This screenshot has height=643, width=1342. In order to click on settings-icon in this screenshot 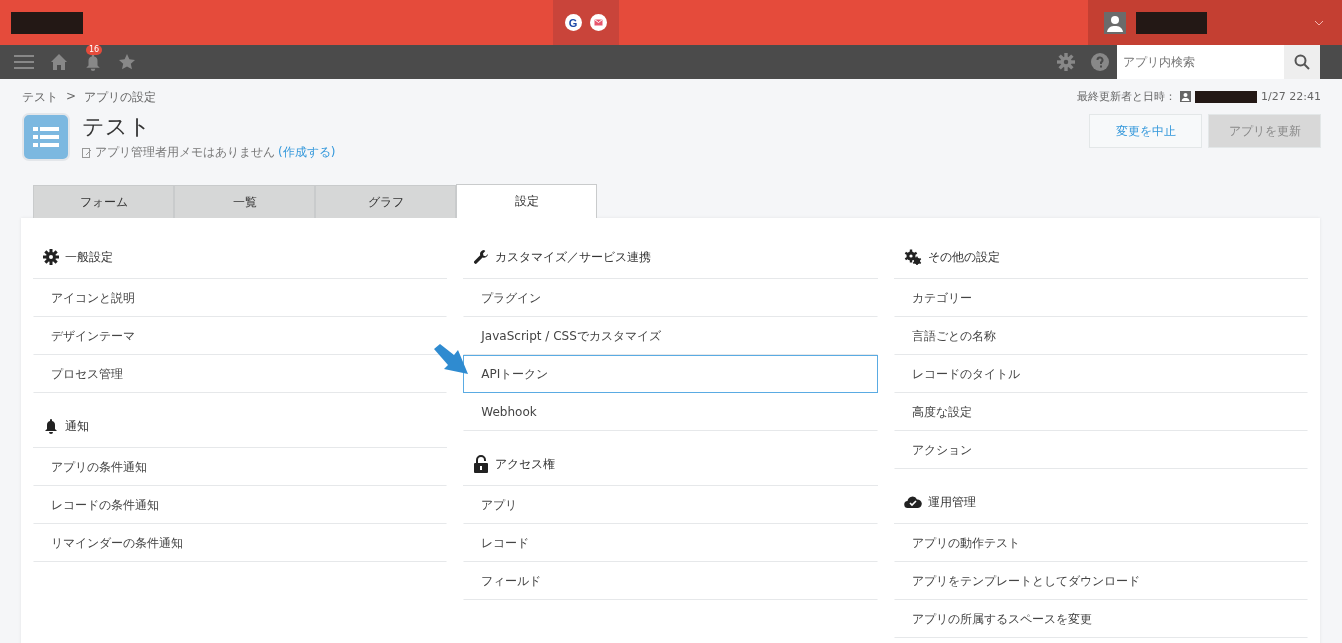, I will do `click(1066, 62)`.